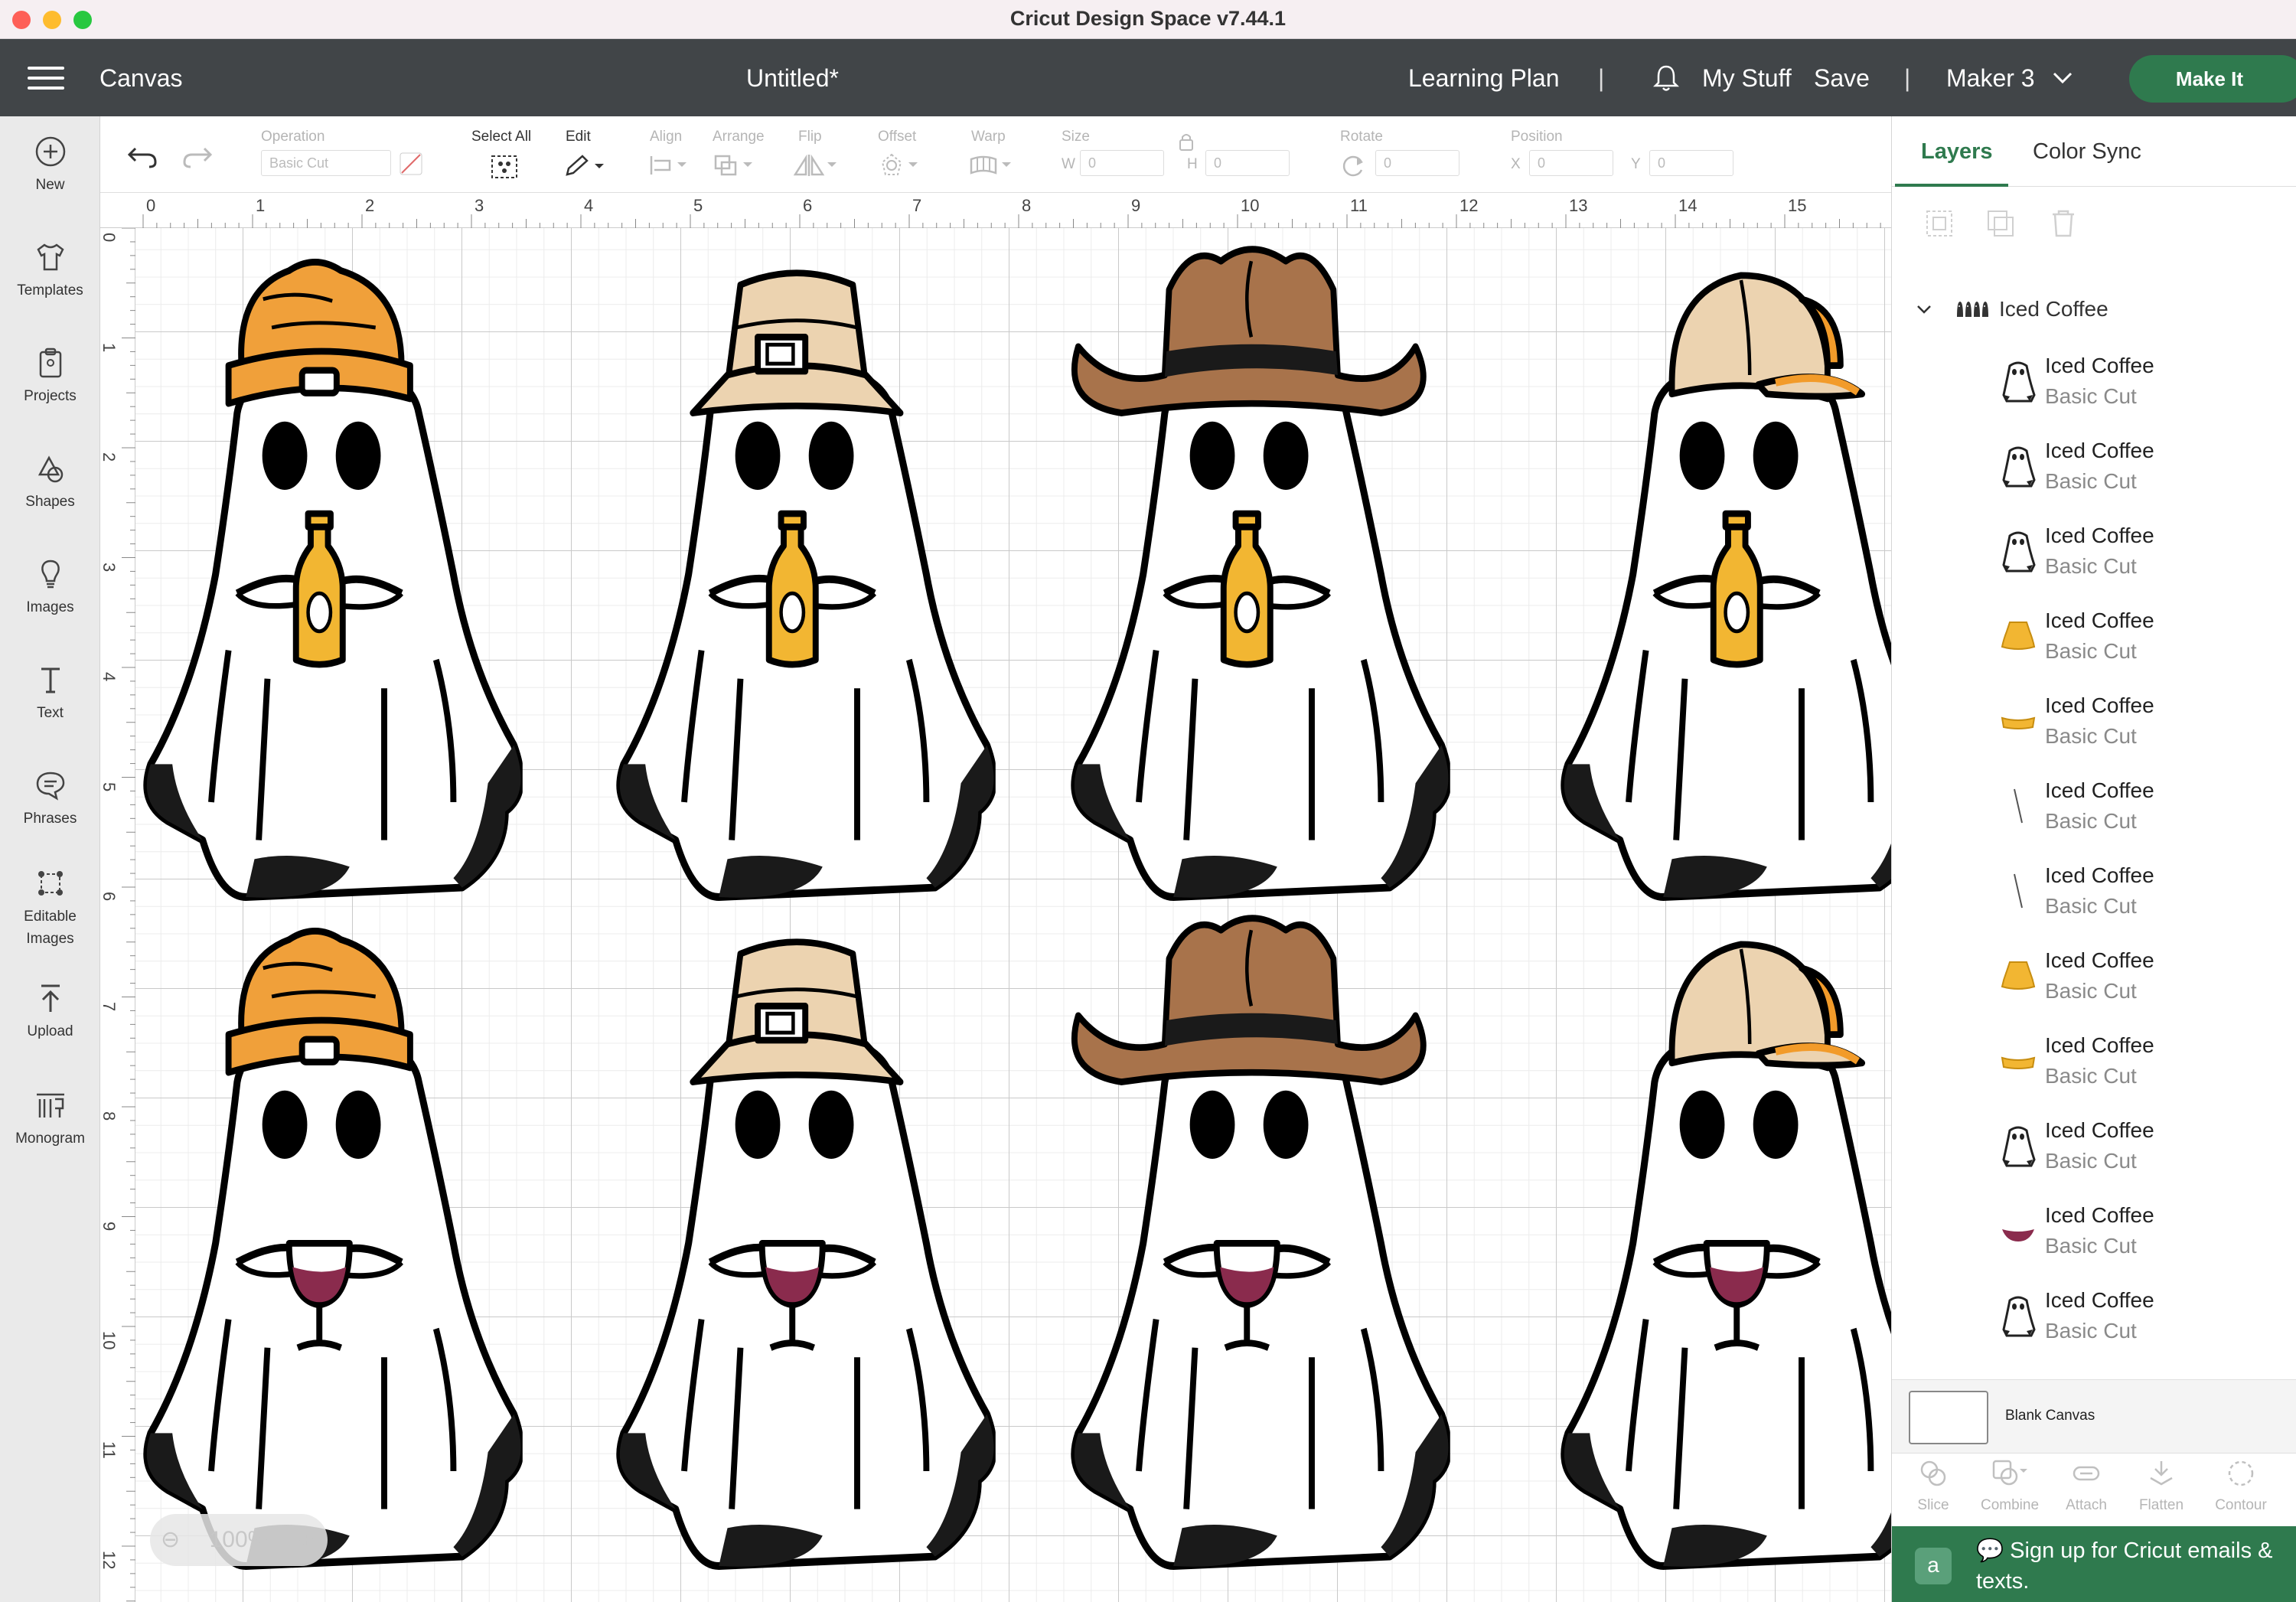  What do you see at coordinates (814, 165) in the screenshot?
I see `flip-icon` at bounding box center [814, 165].